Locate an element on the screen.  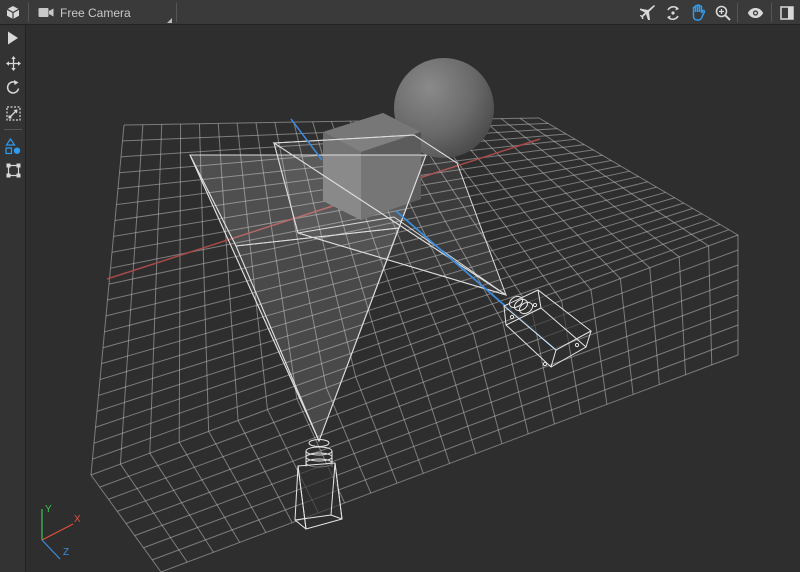
tool-sidebar is located at coordinates (13, 298).